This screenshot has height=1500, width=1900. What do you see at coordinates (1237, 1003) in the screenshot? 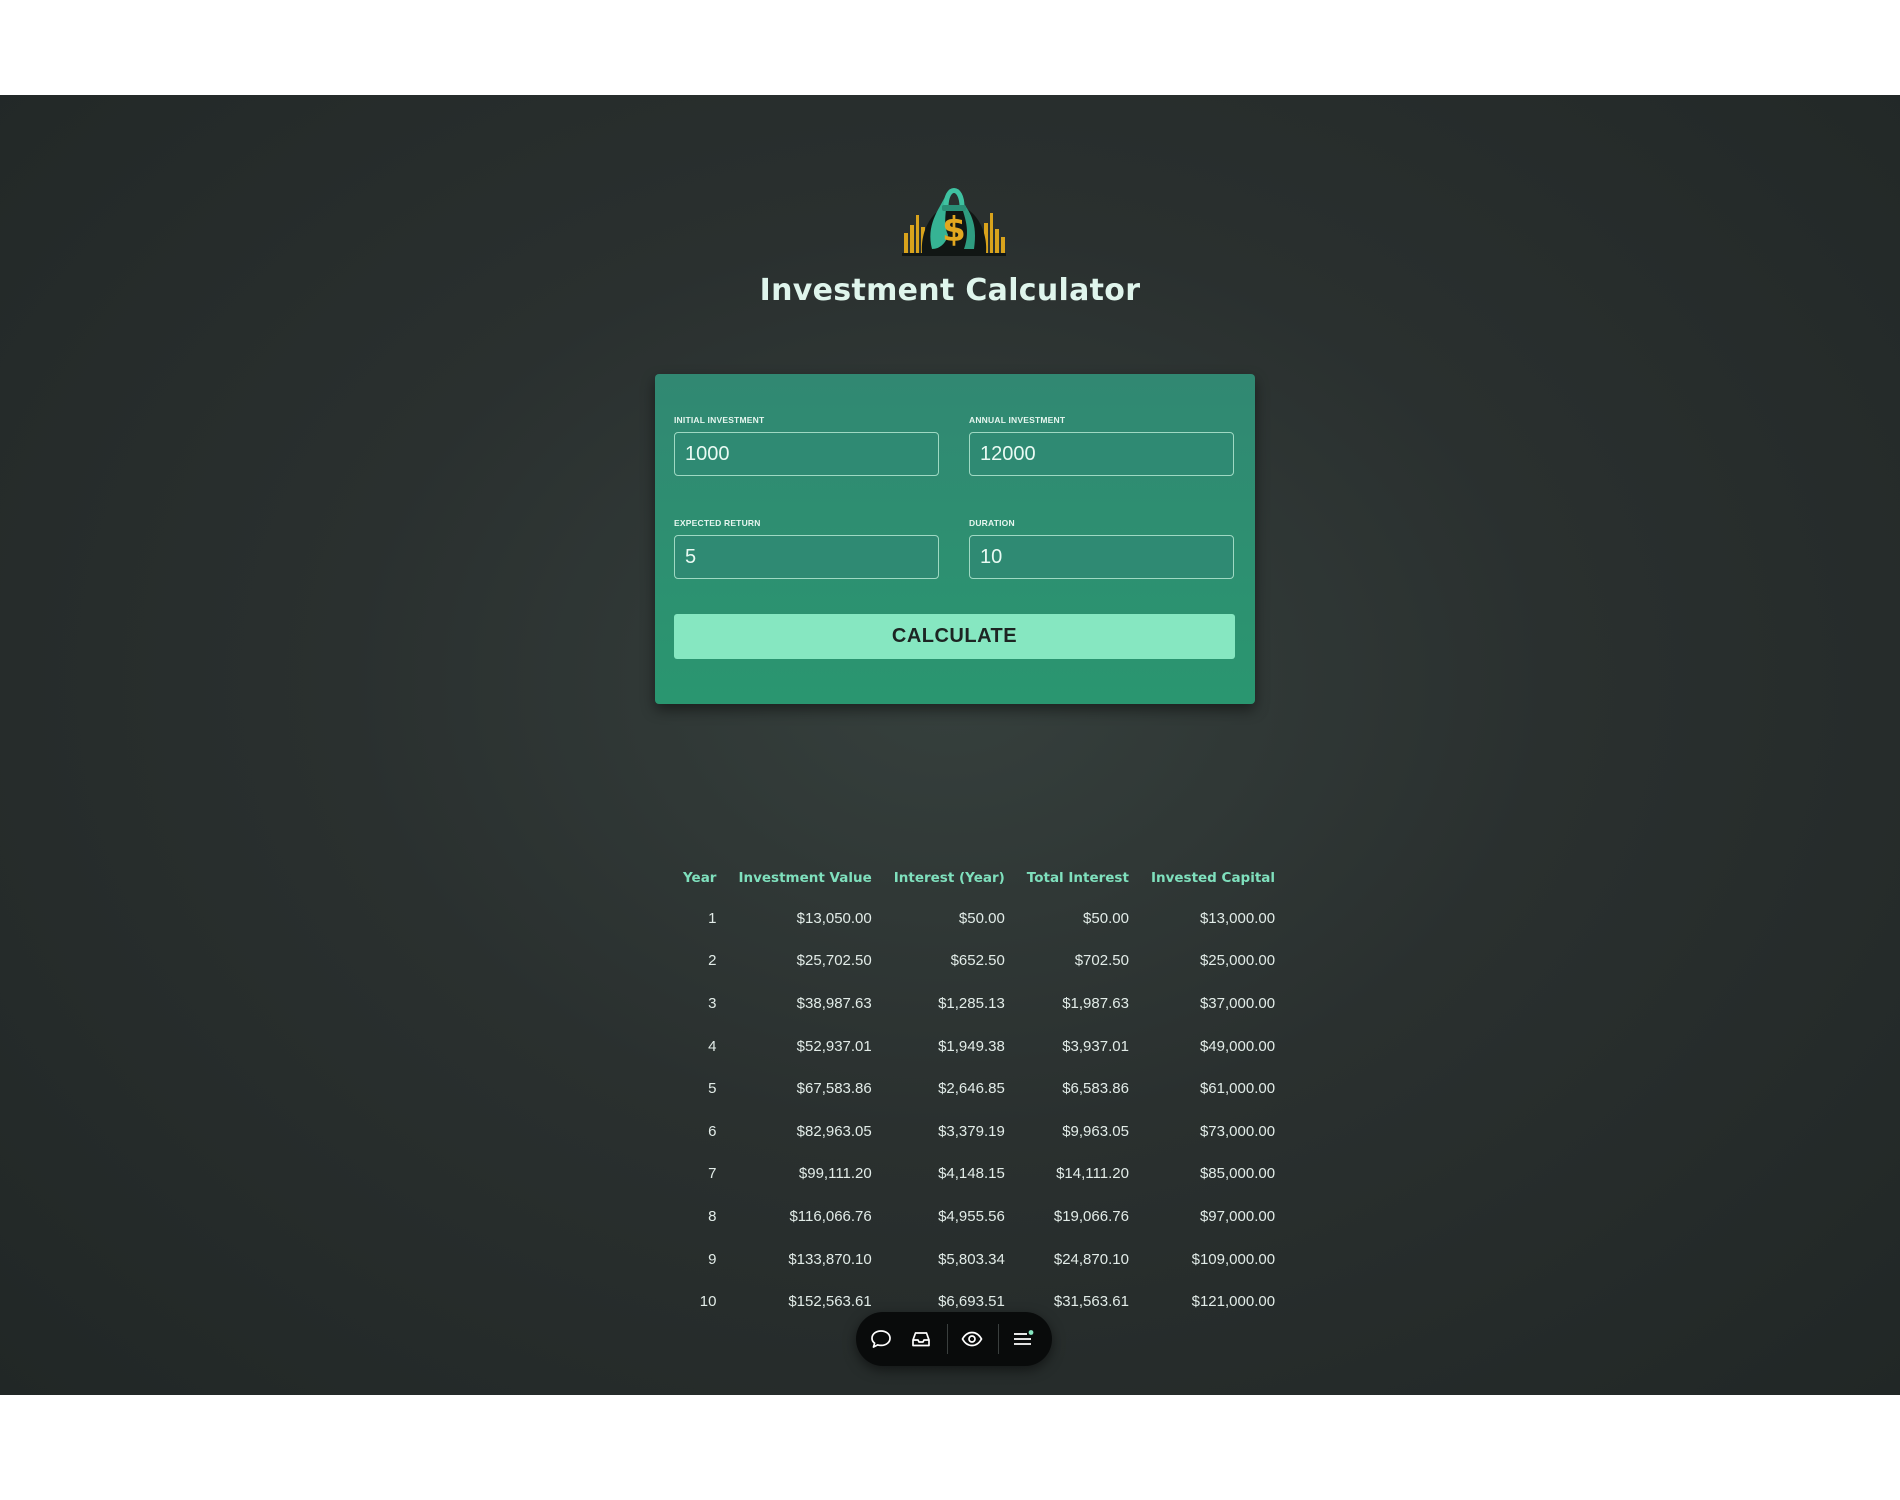
I see `cell-invested-capital: $37,000.00` at bounding box center [1237, 1003].